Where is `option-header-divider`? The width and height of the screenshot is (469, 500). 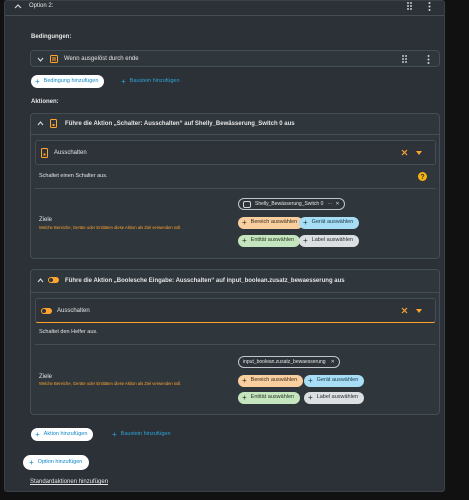
option-header-divider is located at coordinates (224, 15).